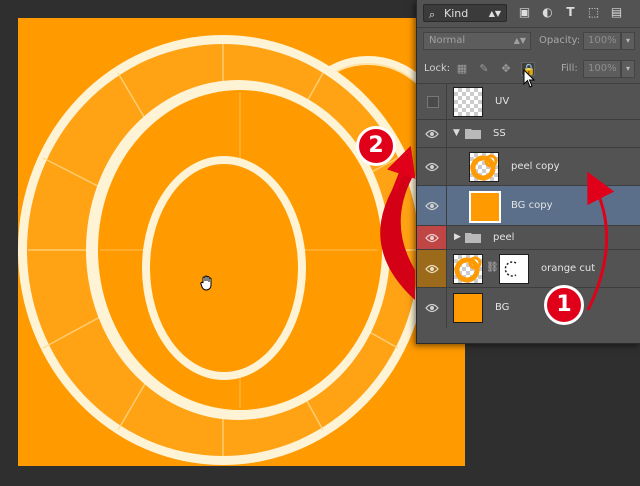 This screenshot has height=486, width=640. I want to click on lock-image-brush-icon: ✎, so click(484, 69).